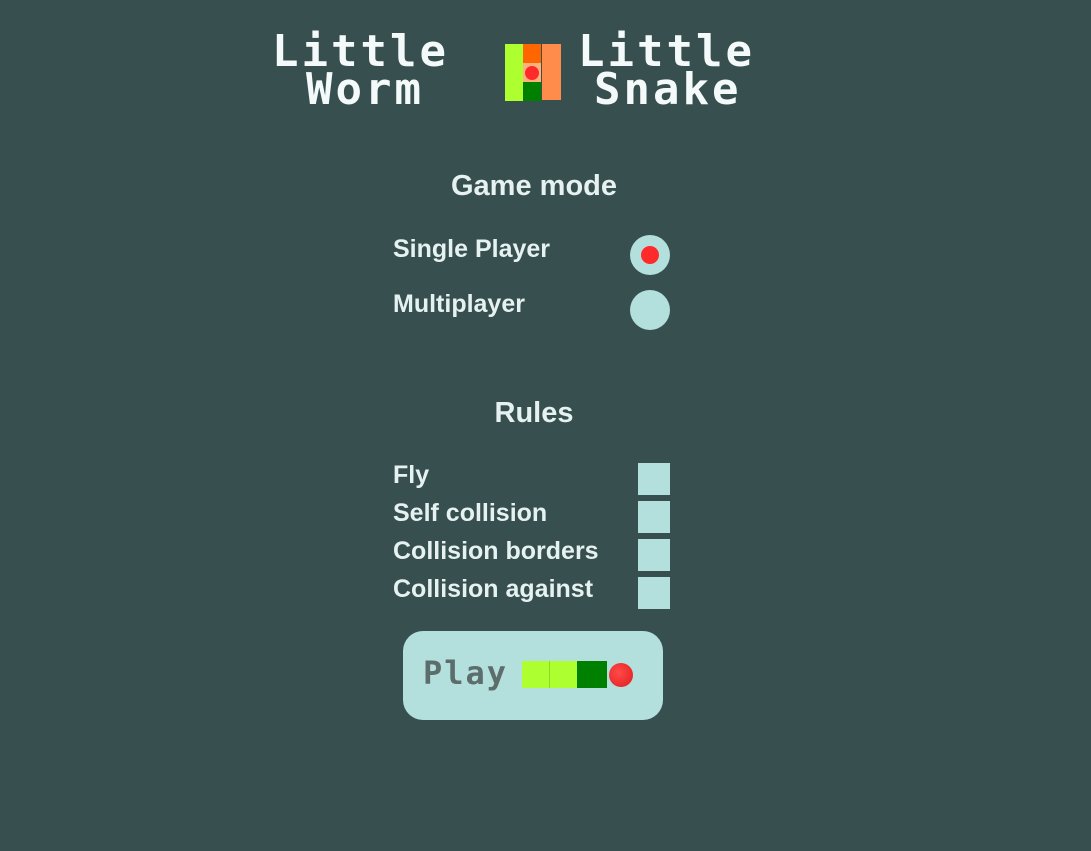 The height and width of the screenshot is (851, 1091). What do you see at coordinates (668, 89) in the screenshot?
I see `title-snake: Snake` at bounding box center [668, 89].